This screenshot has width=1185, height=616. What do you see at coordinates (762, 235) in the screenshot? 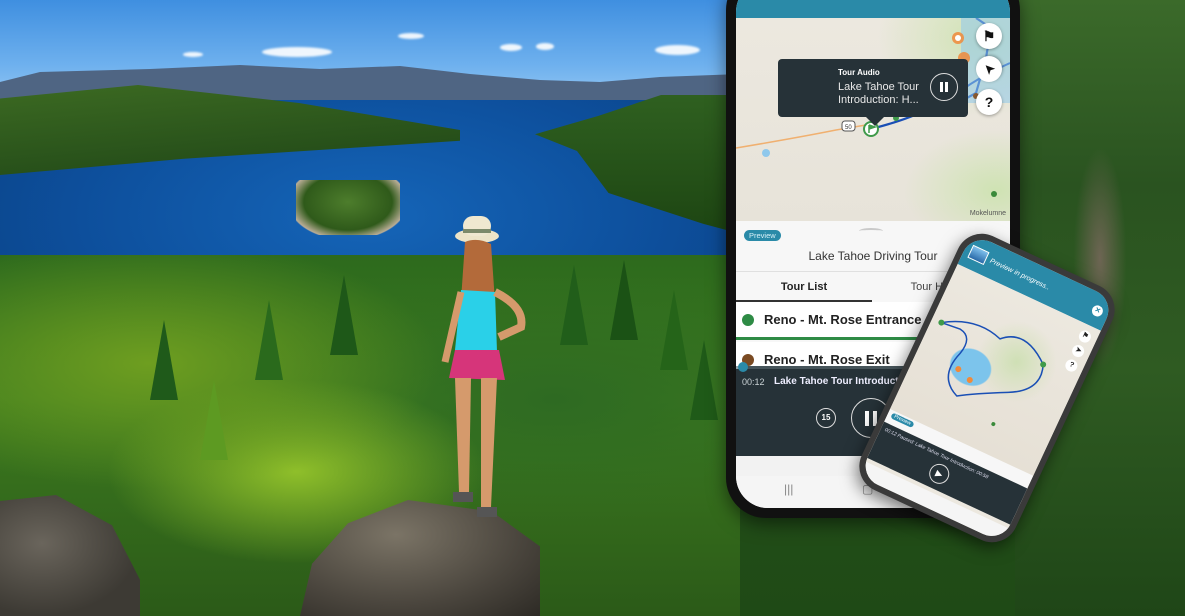
I see `preview-badge: Preview` at bounding box center [762, 235].